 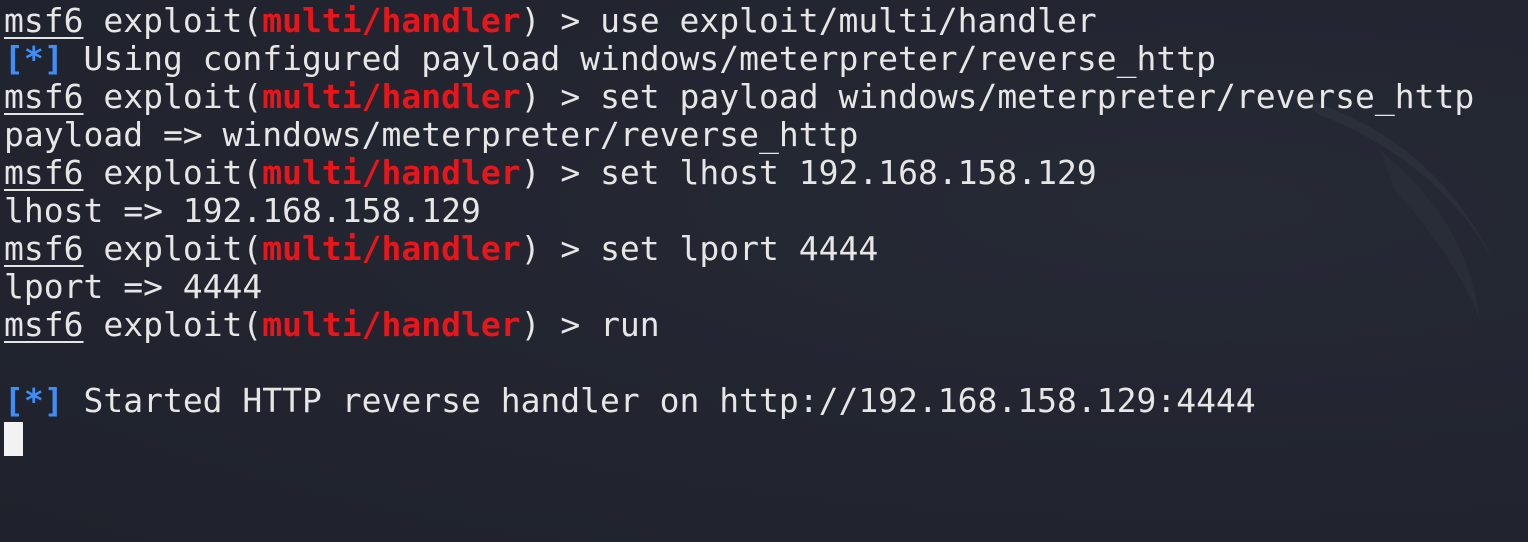 What do you see at coordinates (848, 20) in the screenshot?
I see `command-text: use exploit/multi/handler` at bounding box center [848, 20].